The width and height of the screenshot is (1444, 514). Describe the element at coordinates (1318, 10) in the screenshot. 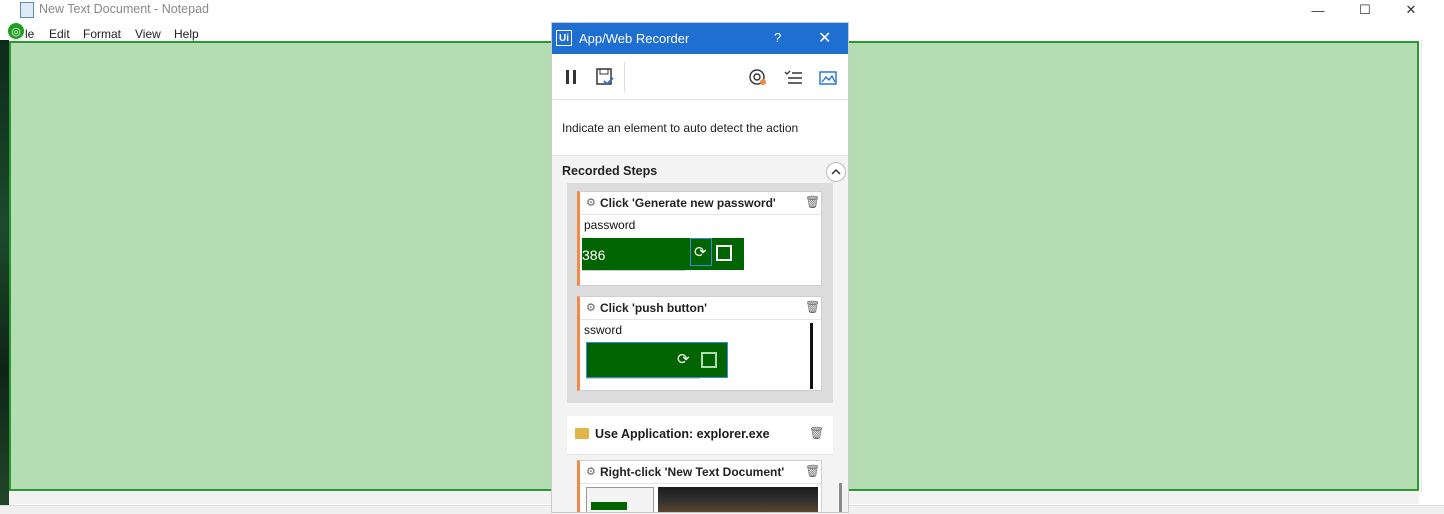

I see `minimize-button: —` at that location.